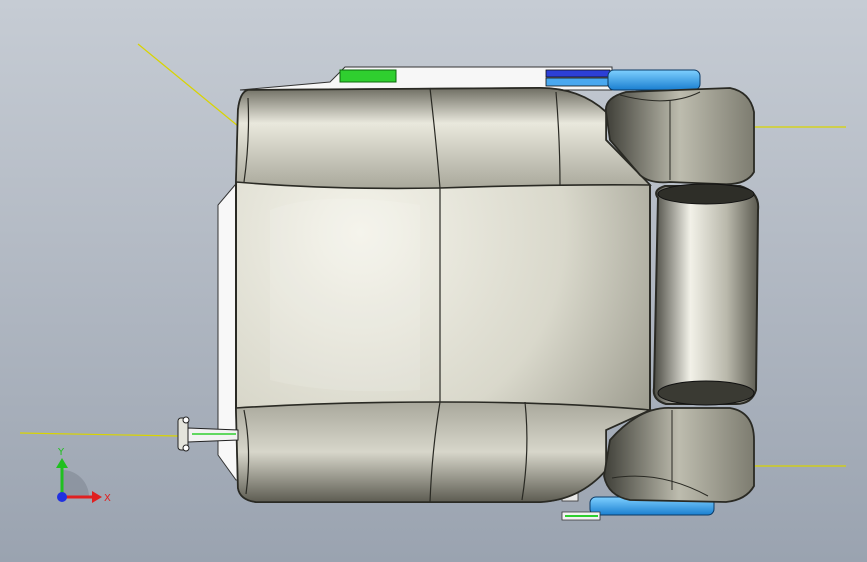  I want to click on bottom-side-bolster, so click(444, 452).